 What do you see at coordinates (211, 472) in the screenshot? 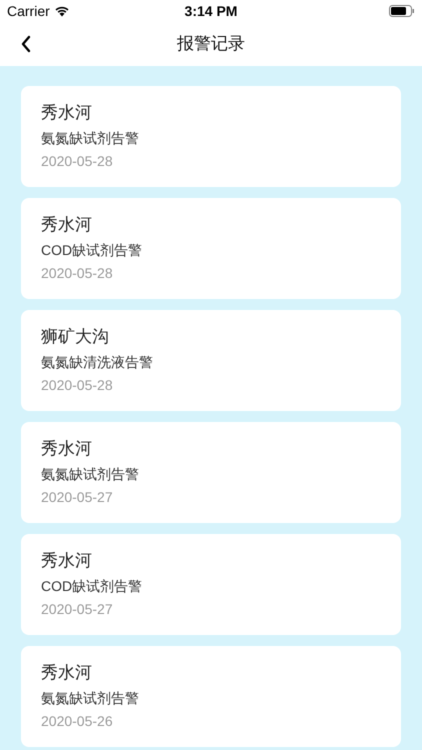
I see `alarm-card: 秀水河 氨氮缺试剂告警 2020-05-27` at bounding box center [211, 472].